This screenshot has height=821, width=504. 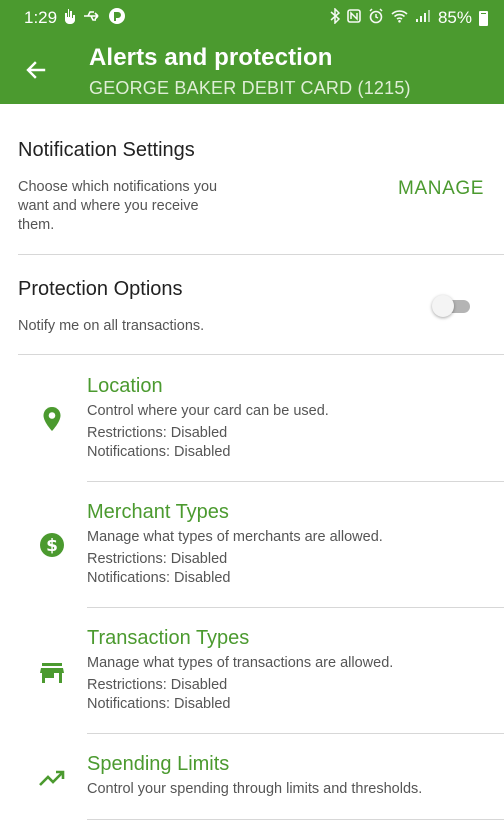 What do you see at coordinates (483, 18) in the screenshot?
I see `battery-icon` at bounding box center [483, 18].